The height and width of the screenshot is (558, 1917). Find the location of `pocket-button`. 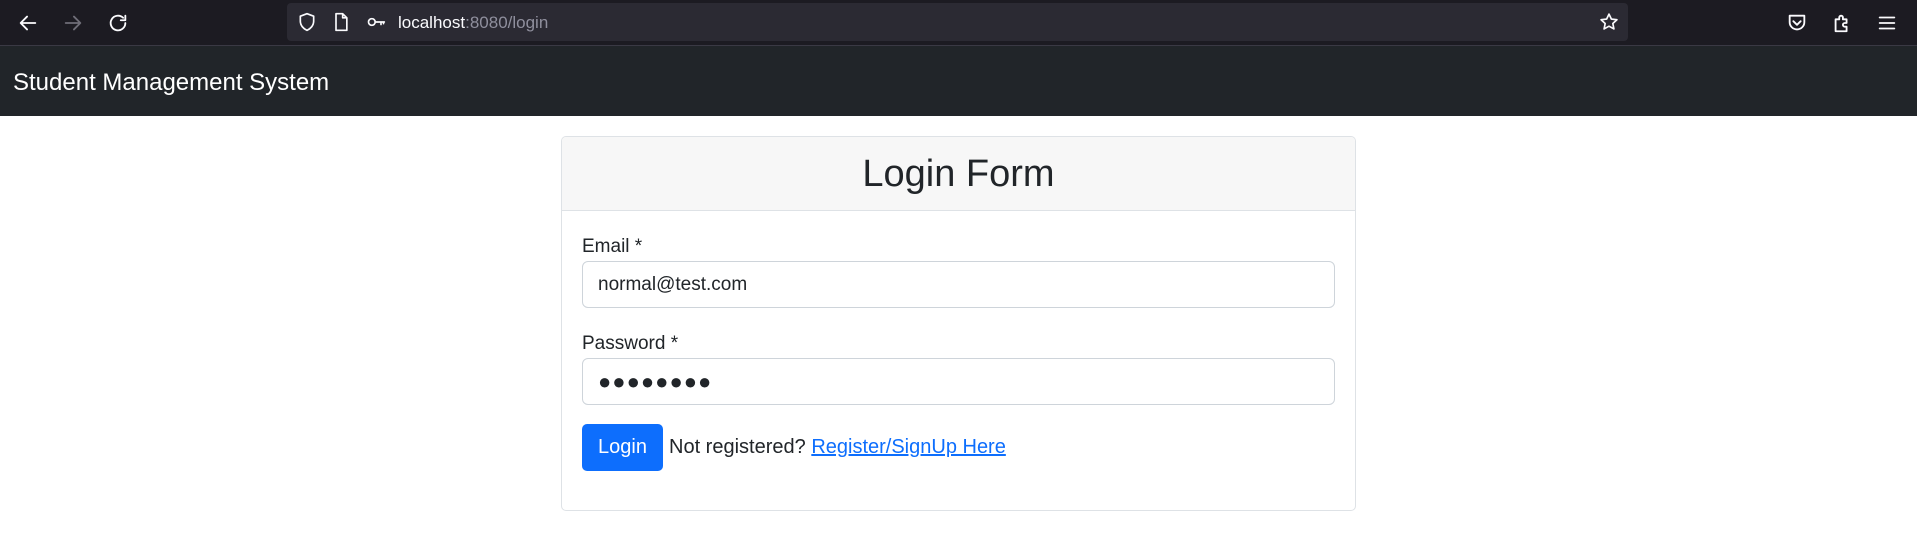

pocket-button is located at coordinates (1797, 23).